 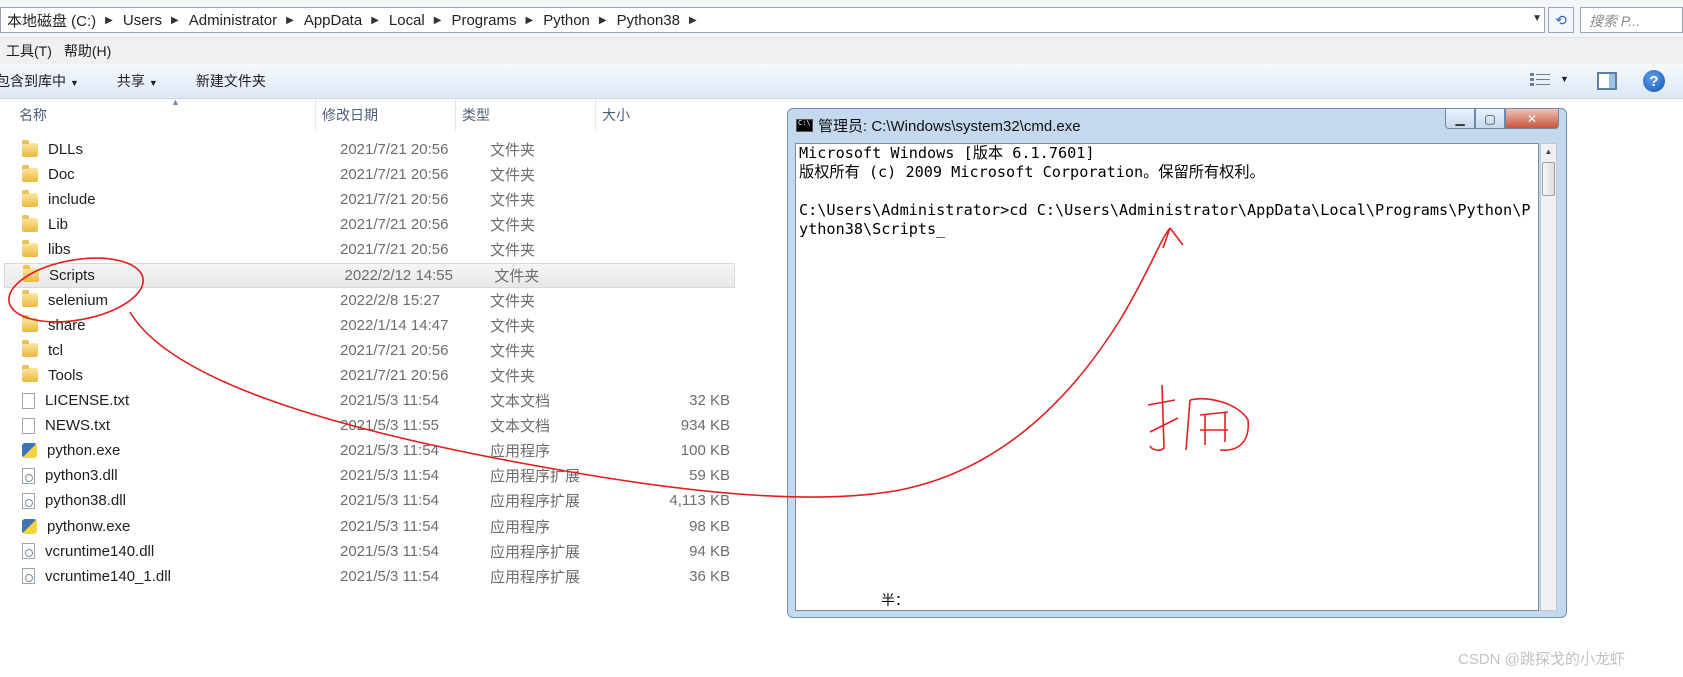 I want to click on file-row: include 2021/7/21 20:56 文件夹, so click(x=367, y=199).